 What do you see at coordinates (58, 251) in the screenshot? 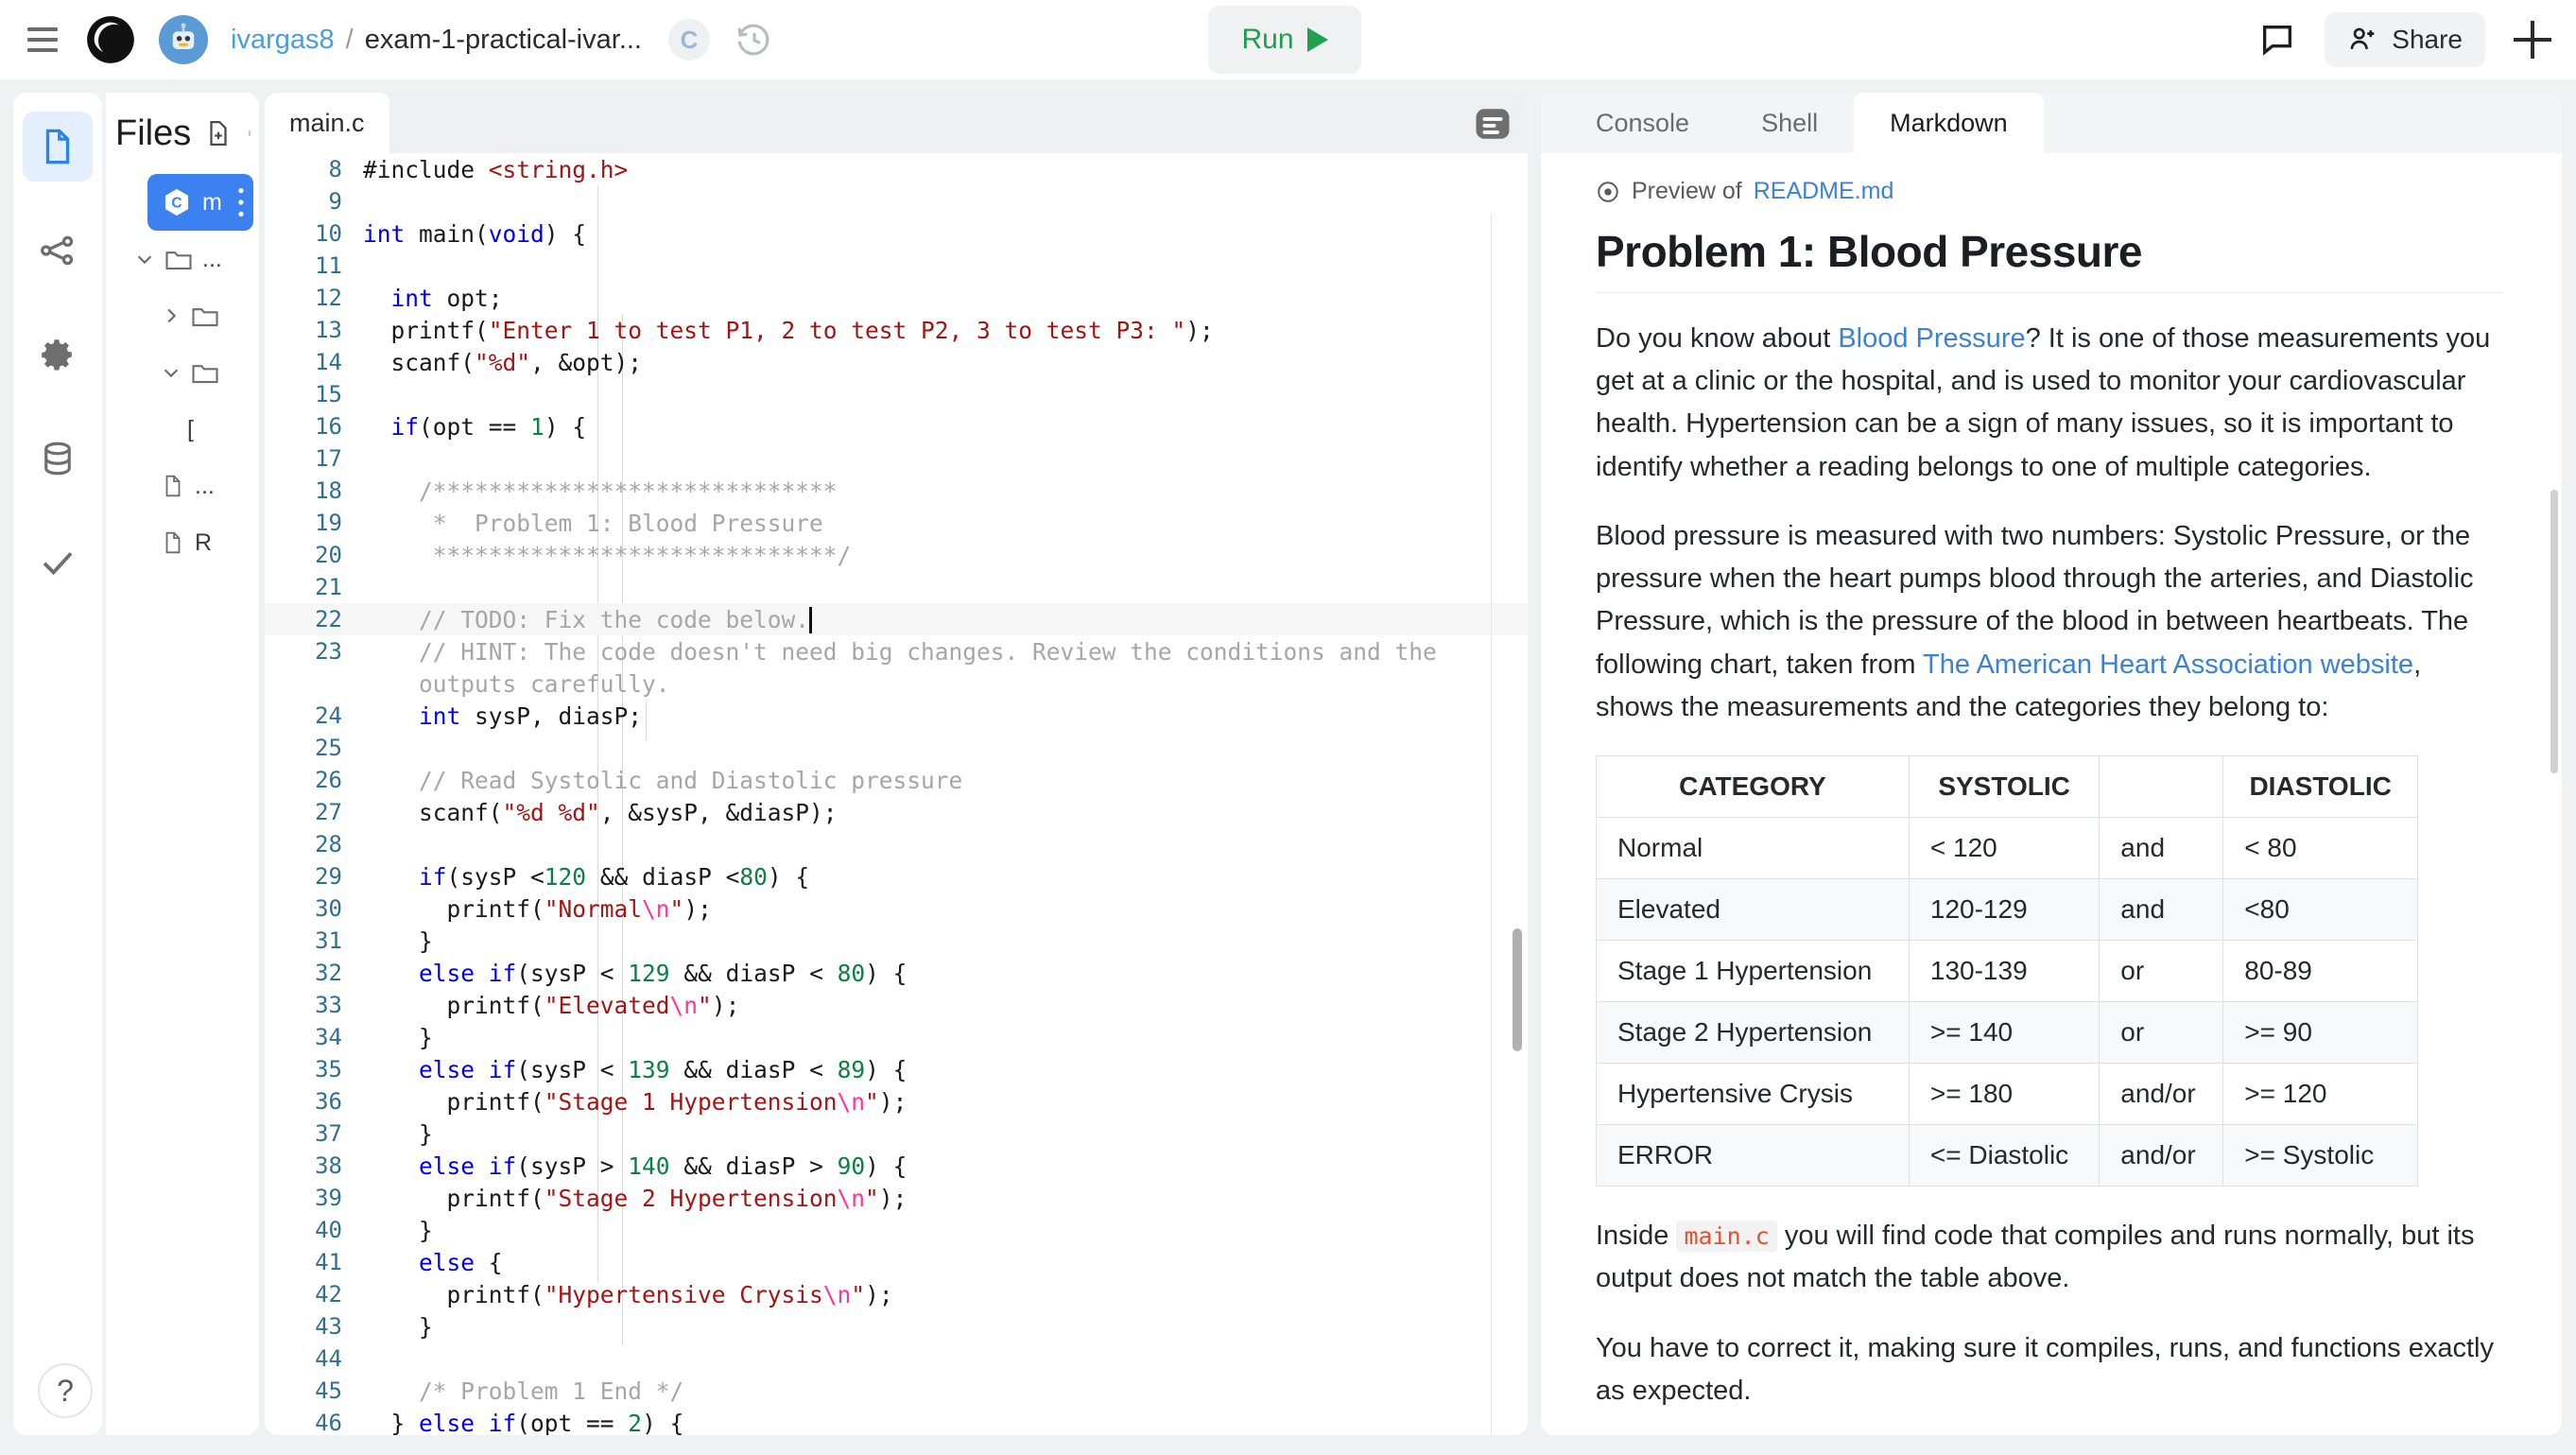
I see `sidebar-item-git` at bounding box center [58, 251].